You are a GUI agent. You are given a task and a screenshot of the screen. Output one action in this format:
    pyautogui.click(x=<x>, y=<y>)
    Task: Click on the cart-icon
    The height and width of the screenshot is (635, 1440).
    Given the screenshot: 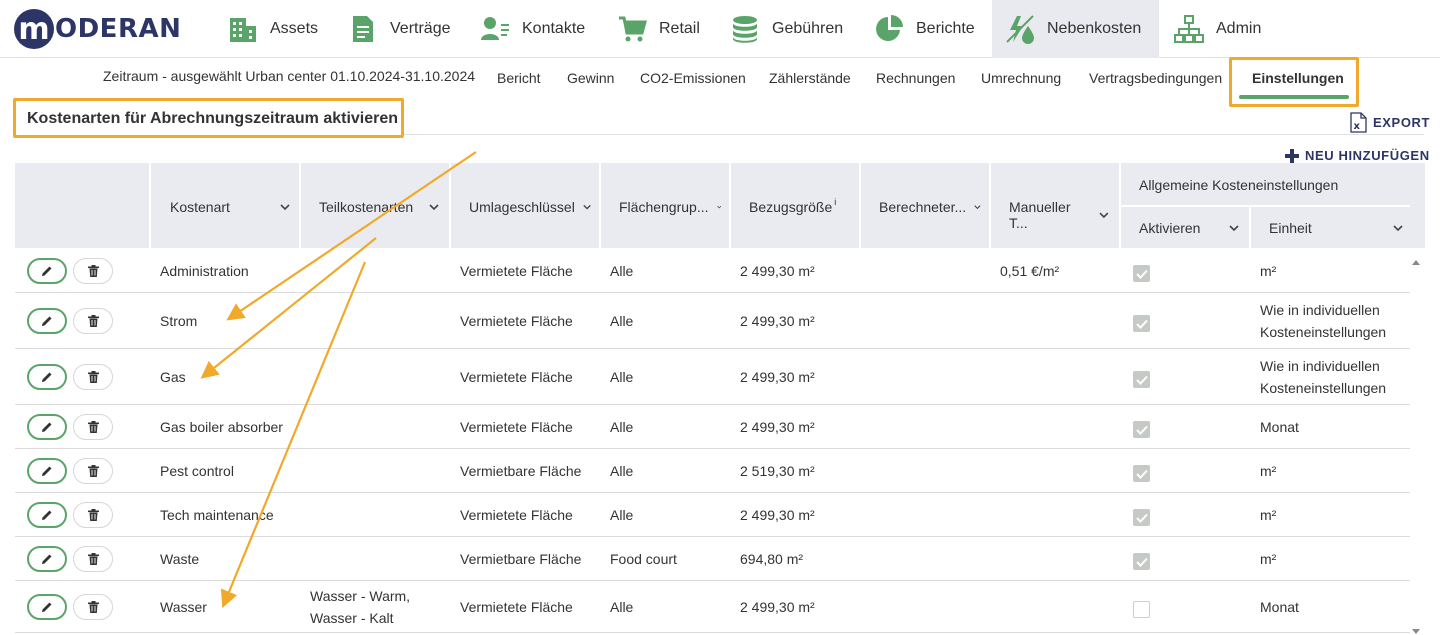 What is the action you would take?
    pyautogui.click(x=632, y=29)
    